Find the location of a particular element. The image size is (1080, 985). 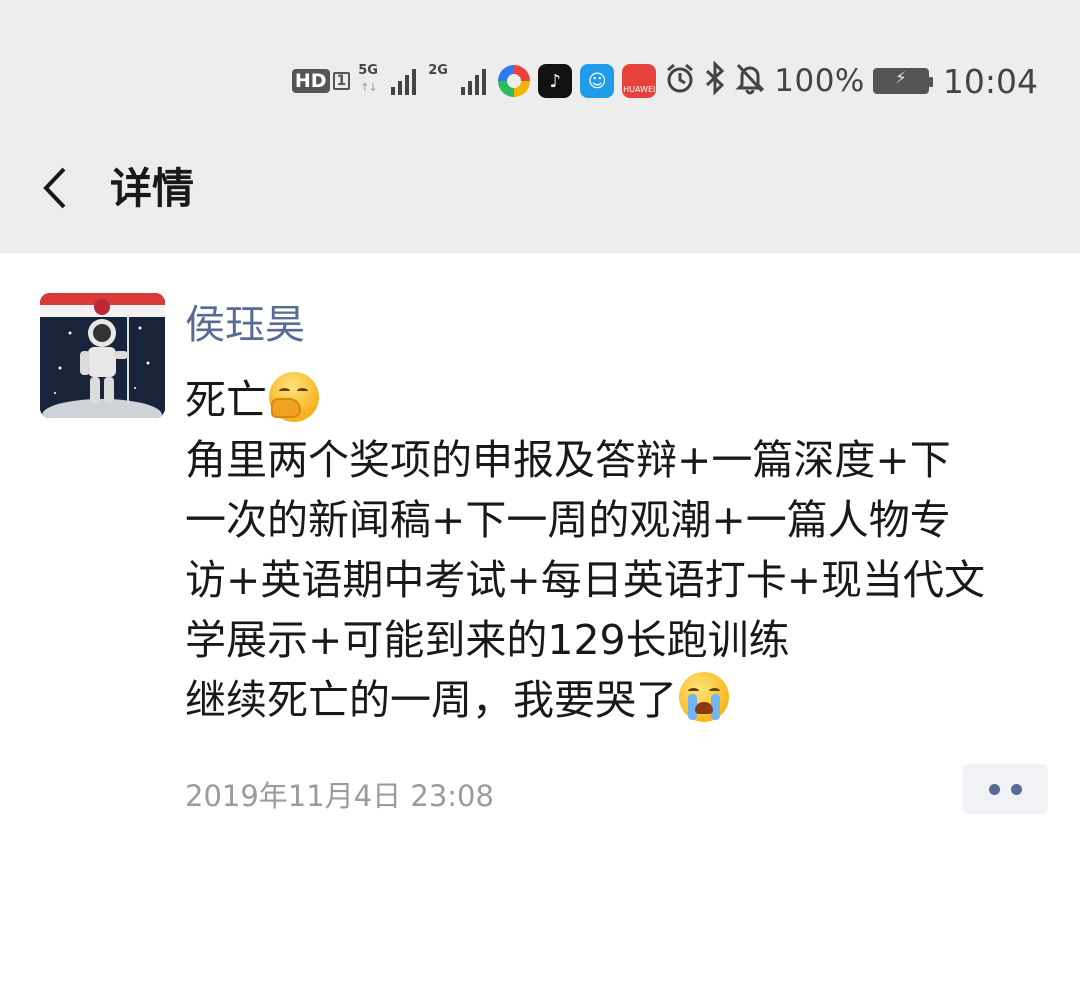

blue-app-icon: ☺ is located at coordinates (597, 81).